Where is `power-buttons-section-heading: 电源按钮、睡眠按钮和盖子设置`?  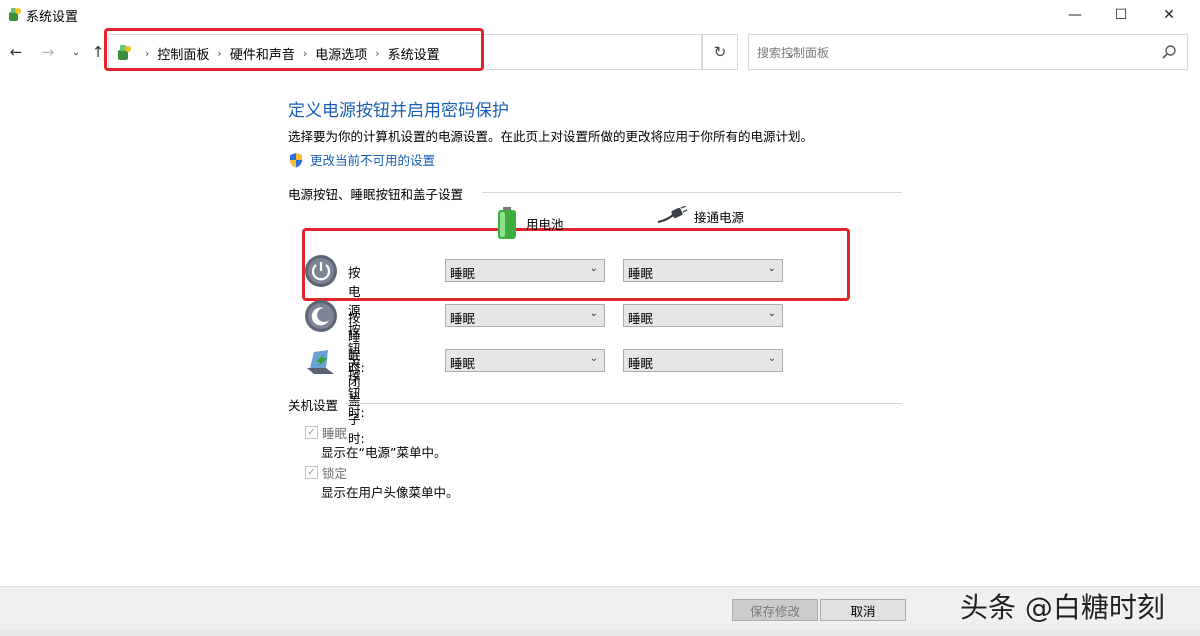
power-buttons-section-heading: 电源按钮、睡眠按钮和盖子设置 is located at coordinates (375, 193).